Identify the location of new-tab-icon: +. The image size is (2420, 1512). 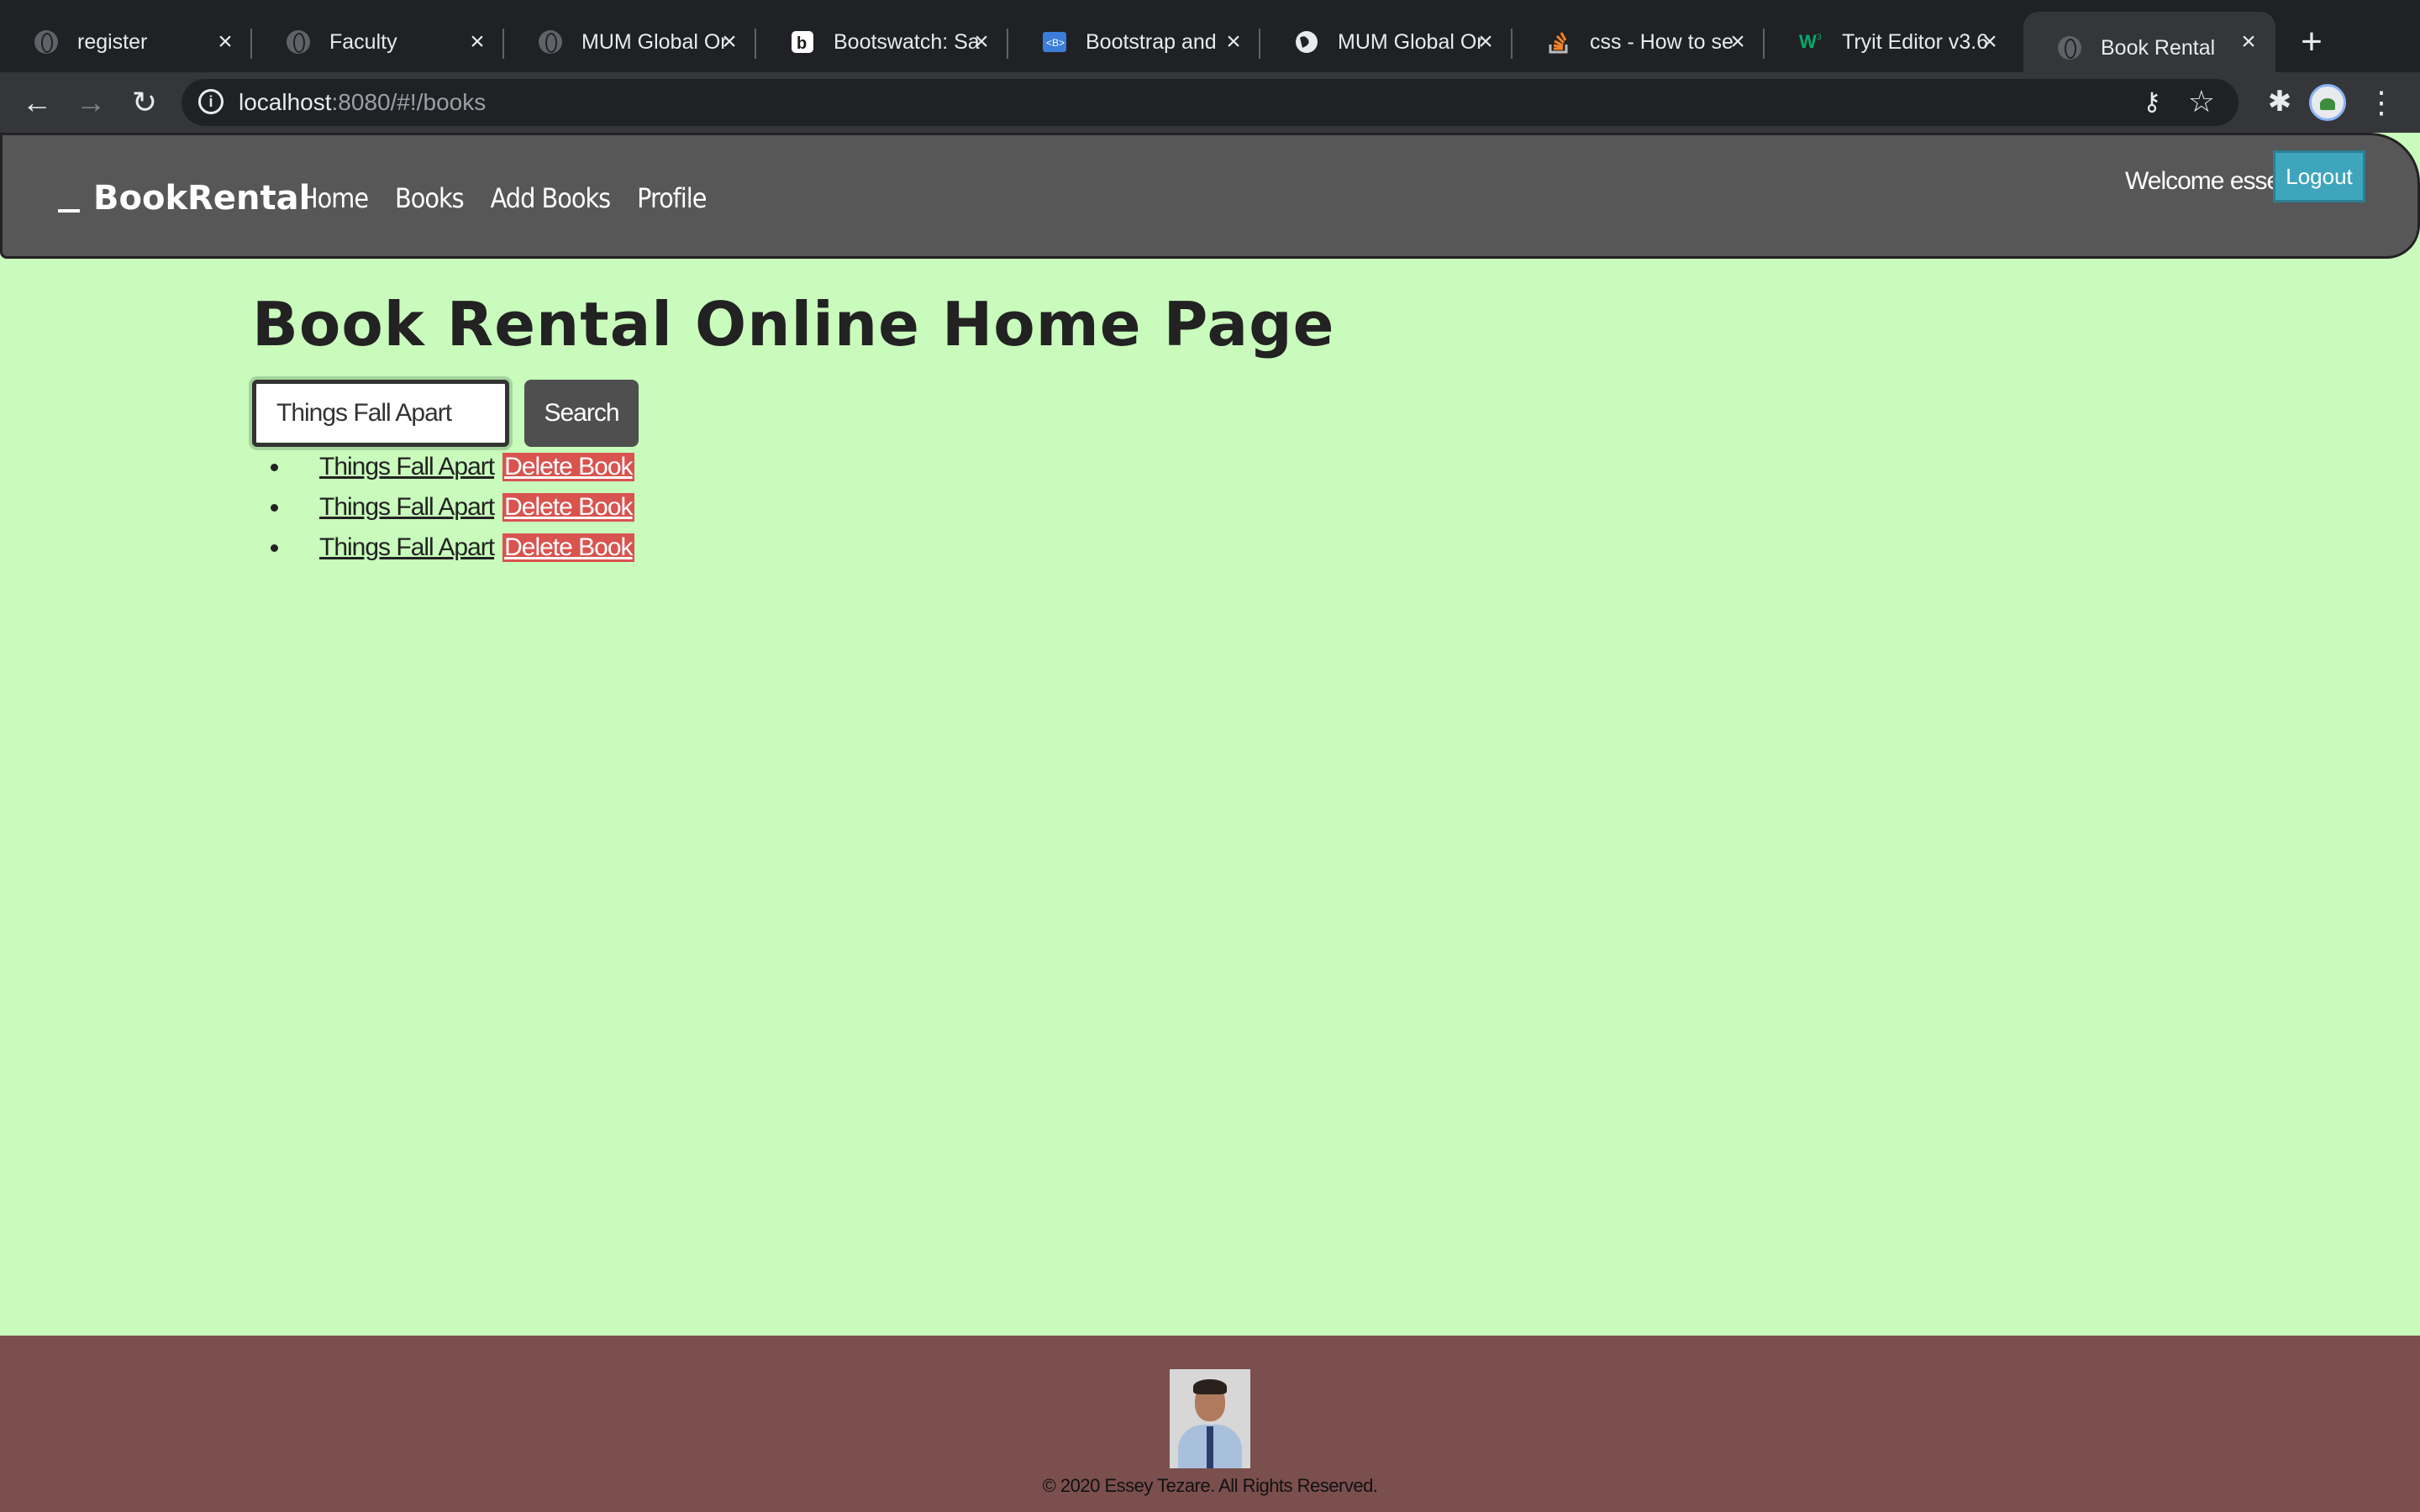
(2311, 43).